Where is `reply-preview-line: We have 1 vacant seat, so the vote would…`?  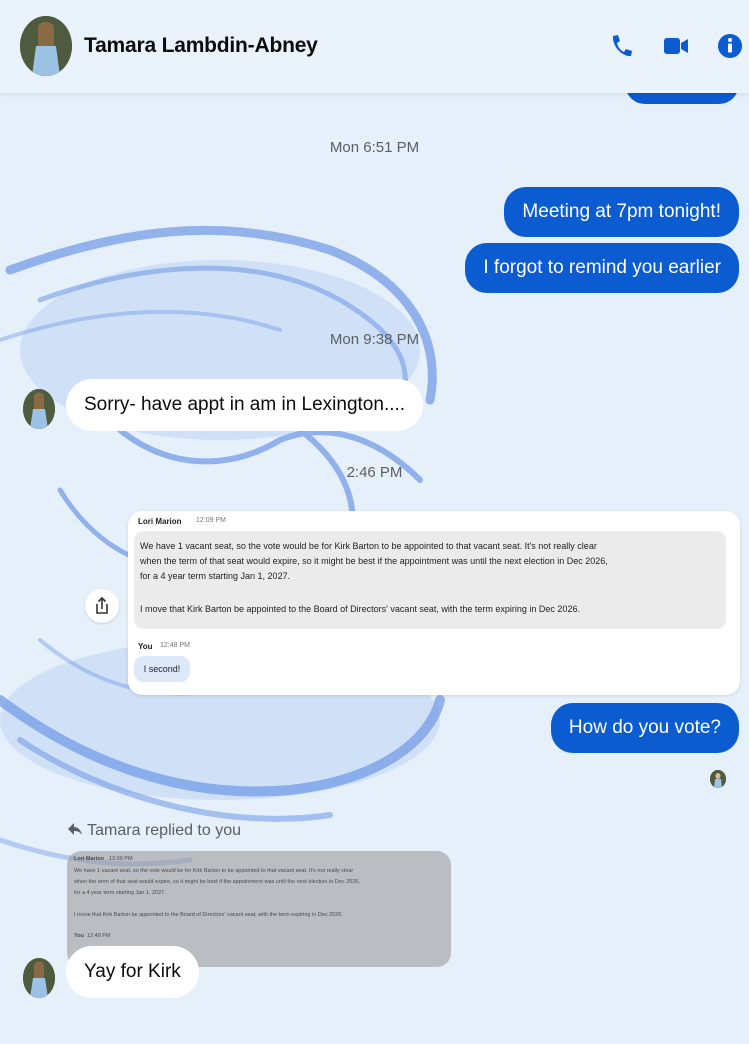 reply-preview-line: We have 1 vacant seat, so the vote would… is located at coordinates (214, 871).